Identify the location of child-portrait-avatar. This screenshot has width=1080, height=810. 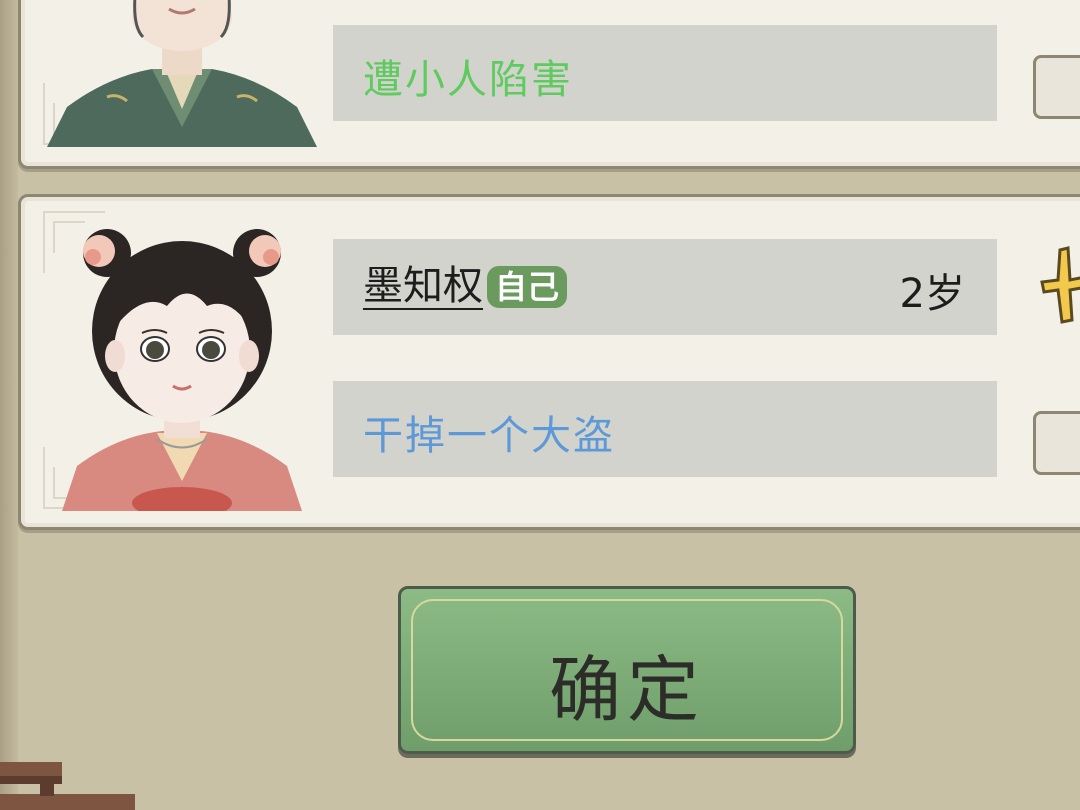
(182, 370).